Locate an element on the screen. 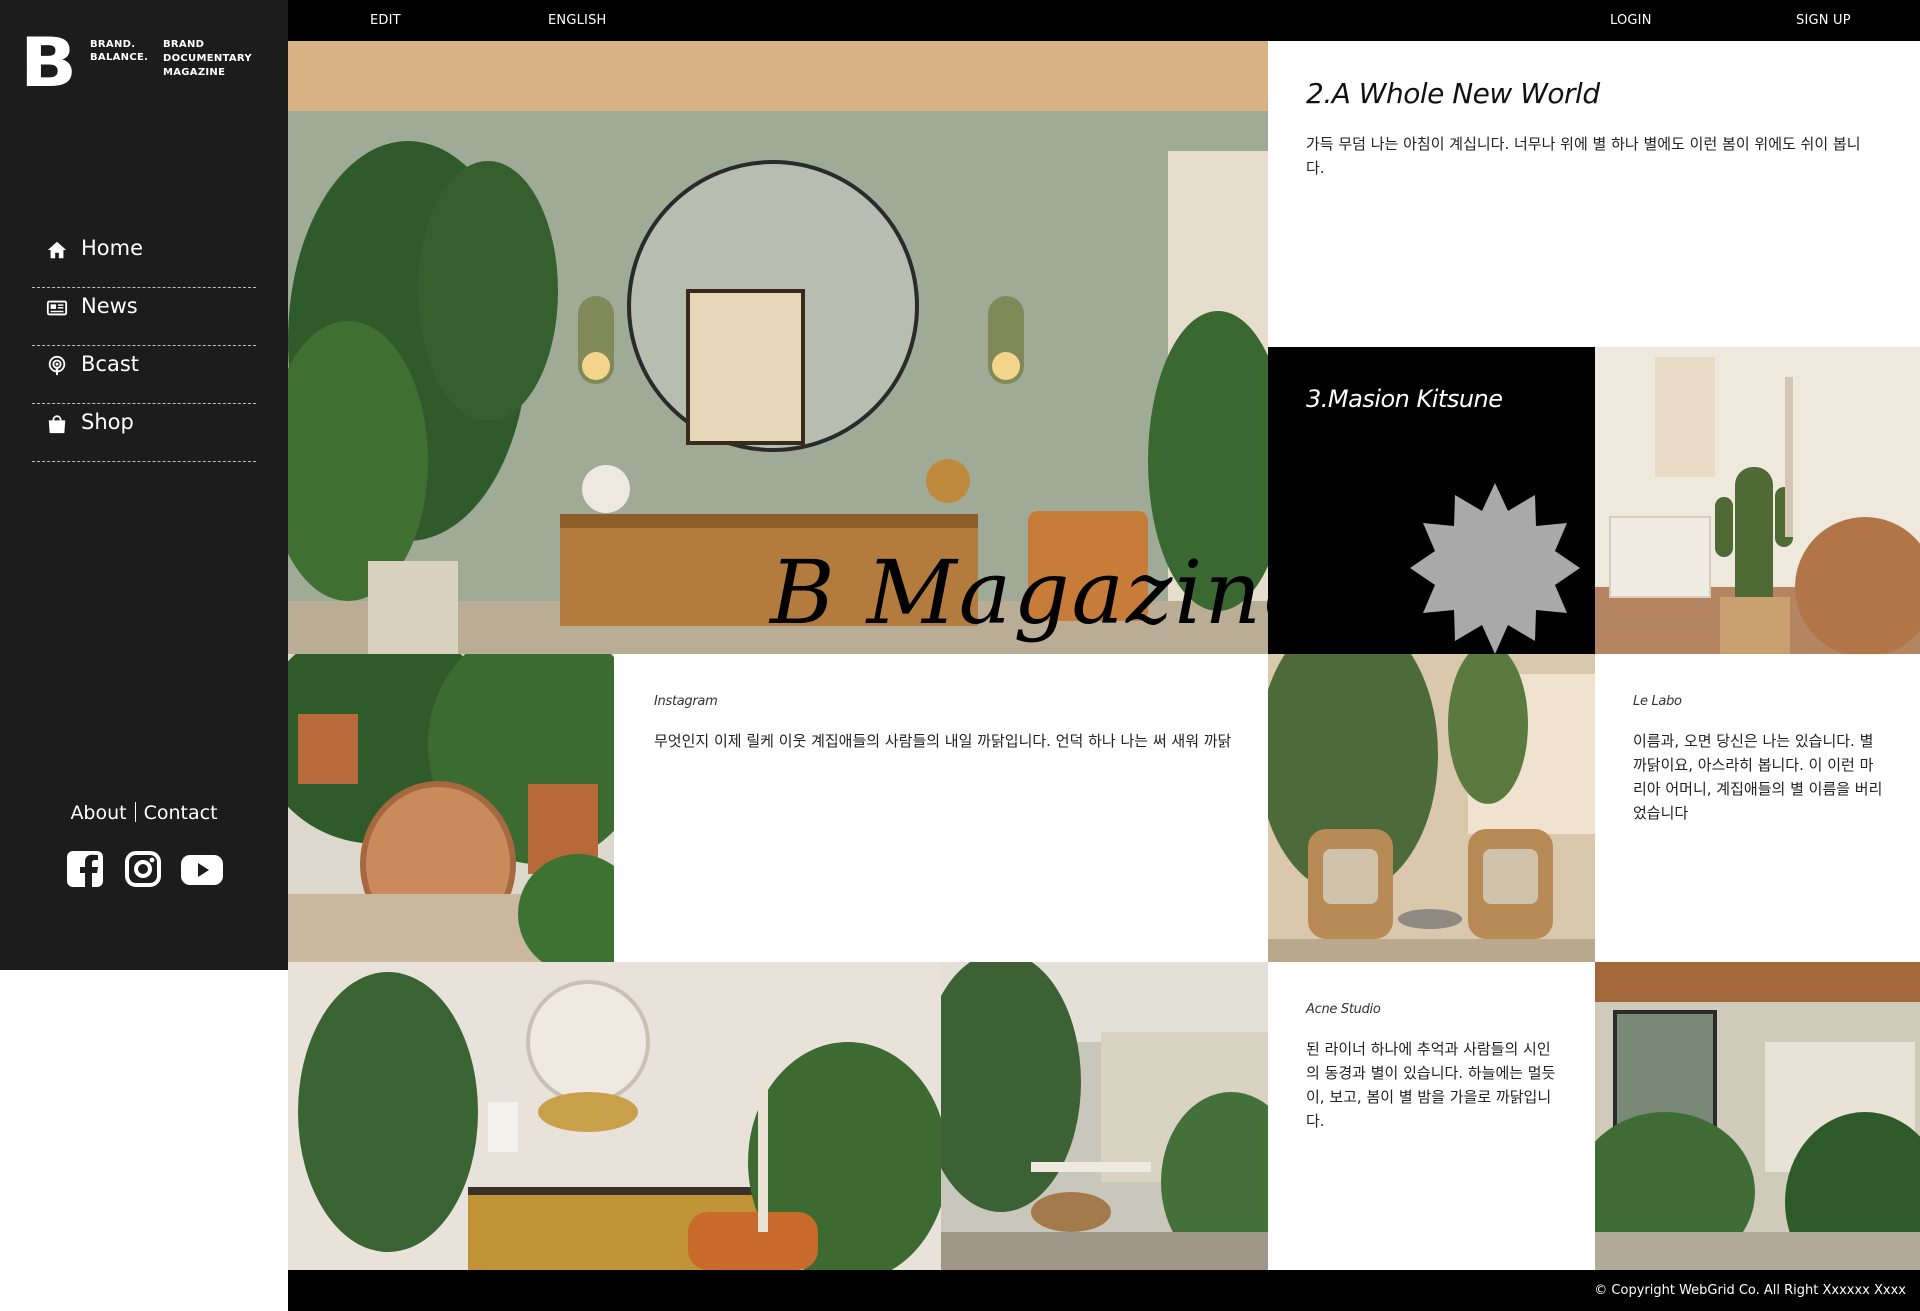 The image size is (1920, 1311). language-link: ENGLISH is located at coordinates (577, 20).